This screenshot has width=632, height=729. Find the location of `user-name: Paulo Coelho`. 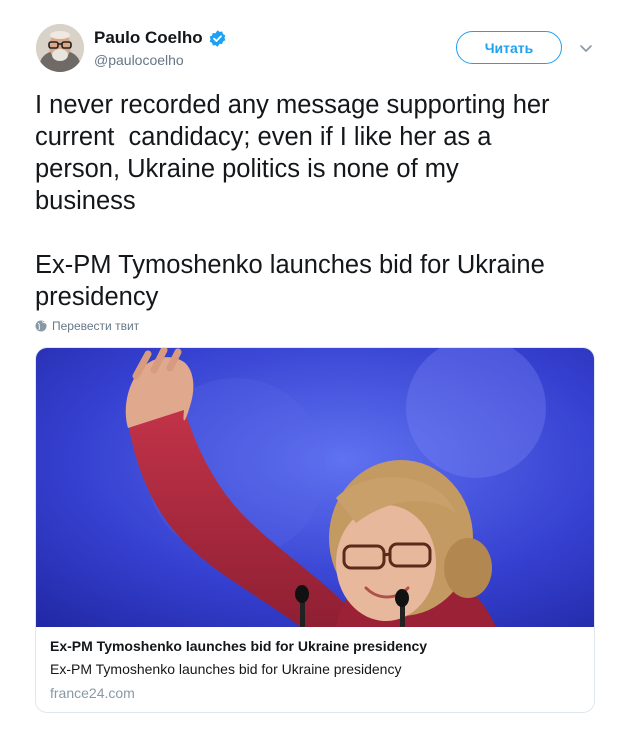

user-name: Paulo Coelho is located at coordinates (148, 38).